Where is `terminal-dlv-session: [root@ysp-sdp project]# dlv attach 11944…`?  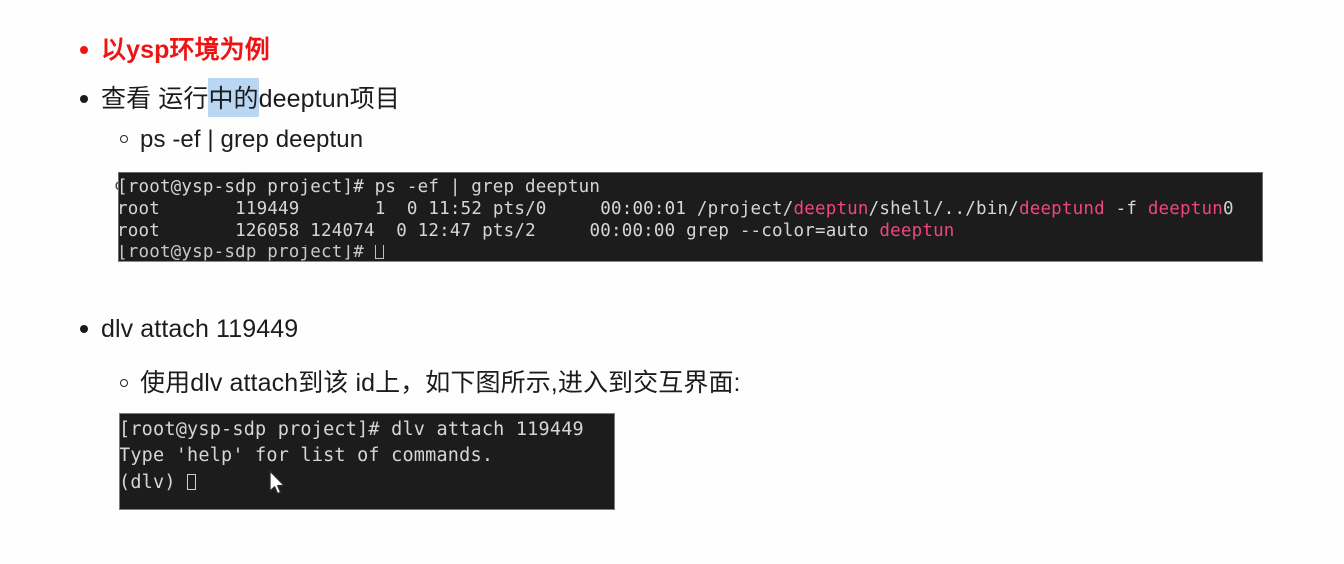 terminal-dlv-session: [root@ysp-sdp project]# dlv attach 11944… is located at coordinates (367, 461).